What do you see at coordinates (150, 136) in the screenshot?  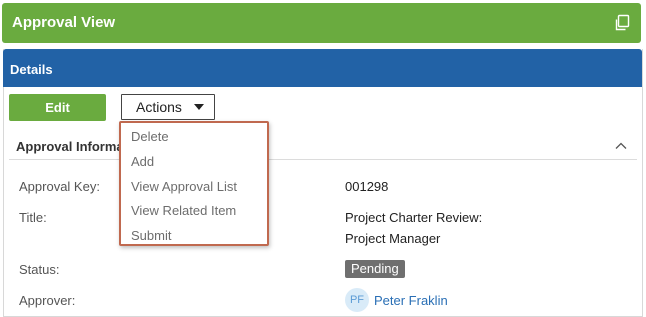 I see `menu-item-delete: Delete` at bounding box center [150, 136].